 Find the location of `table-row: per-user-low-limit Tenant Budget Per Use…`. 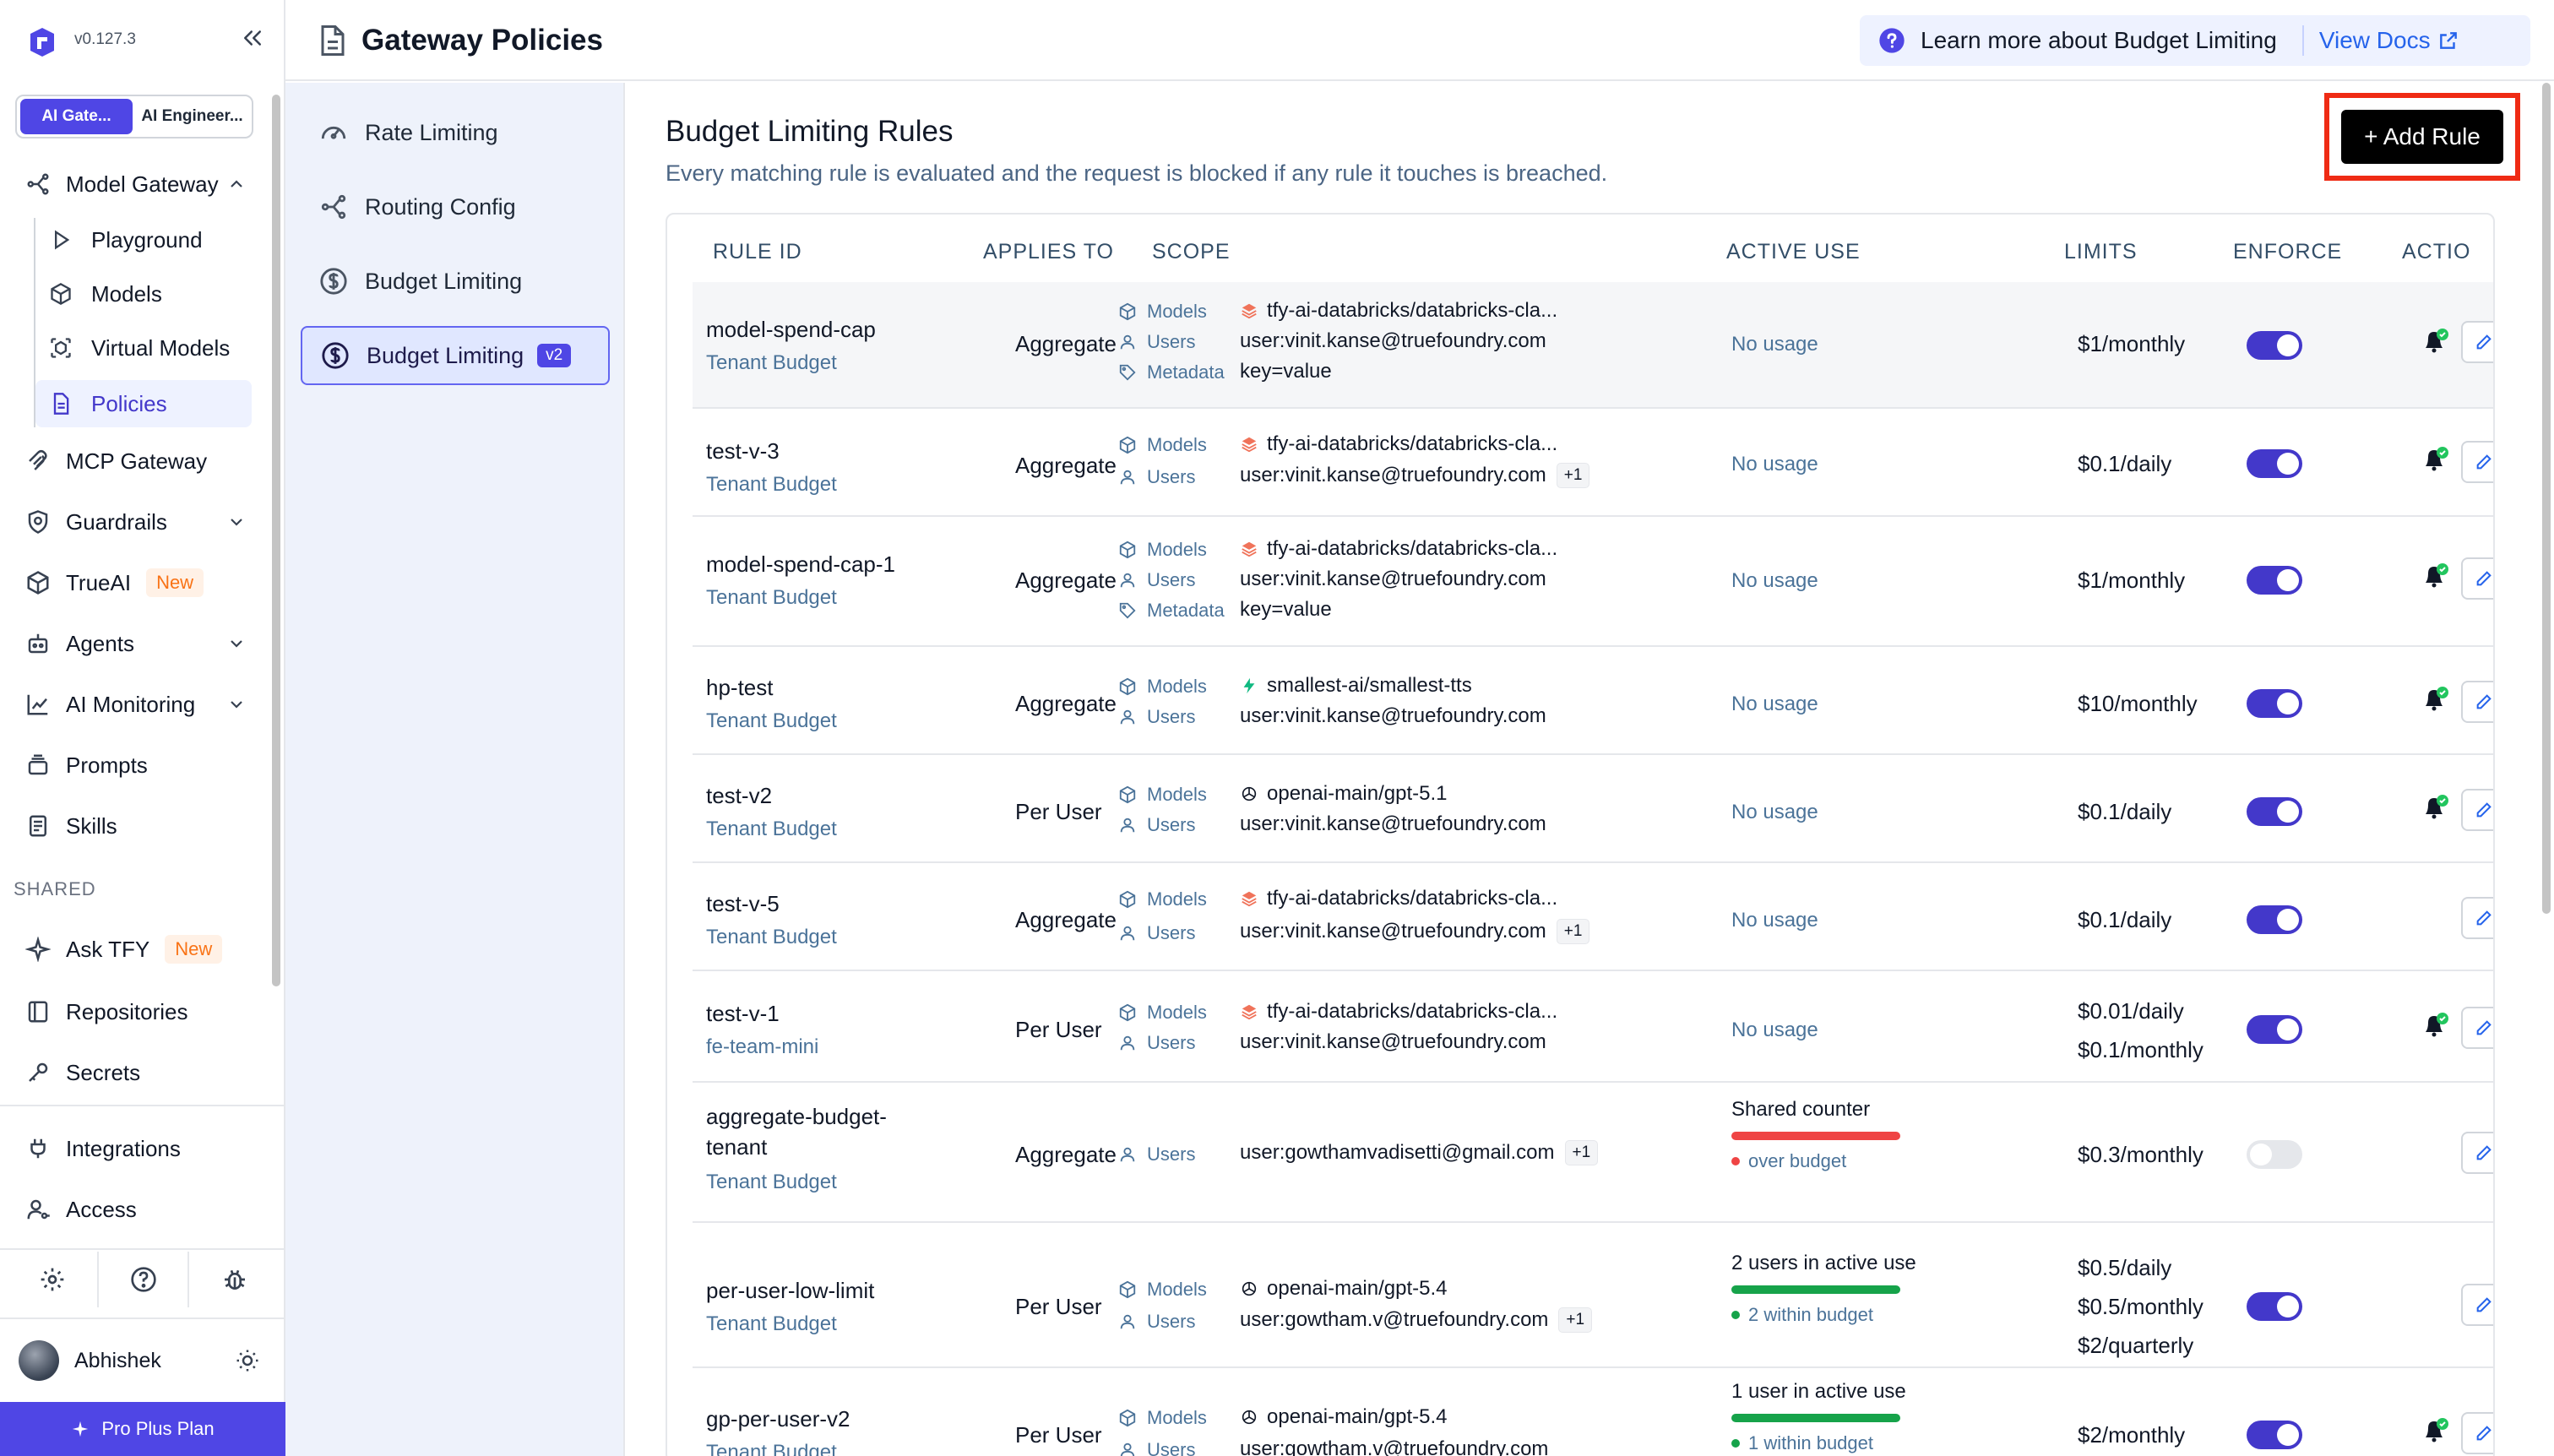

table-row: per-user-low-limit Tenant Budget Per Use… is located at coordinates (1593, 1295).